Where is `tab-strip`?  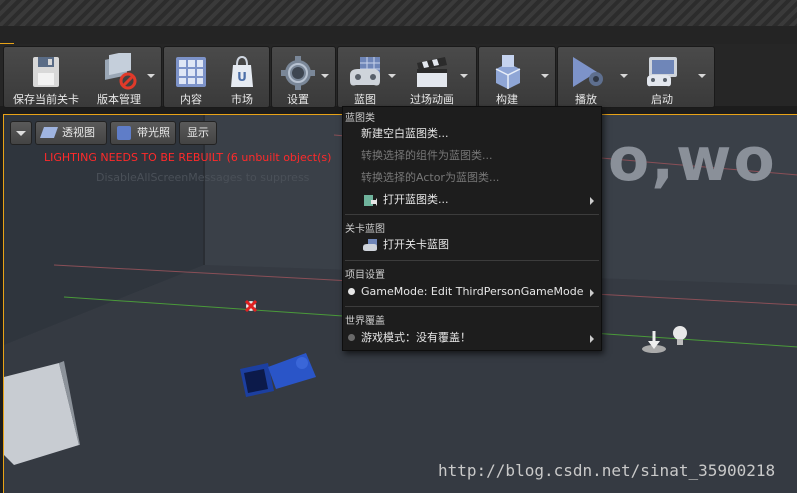
tab-strip is located at coordinates (398, 35).